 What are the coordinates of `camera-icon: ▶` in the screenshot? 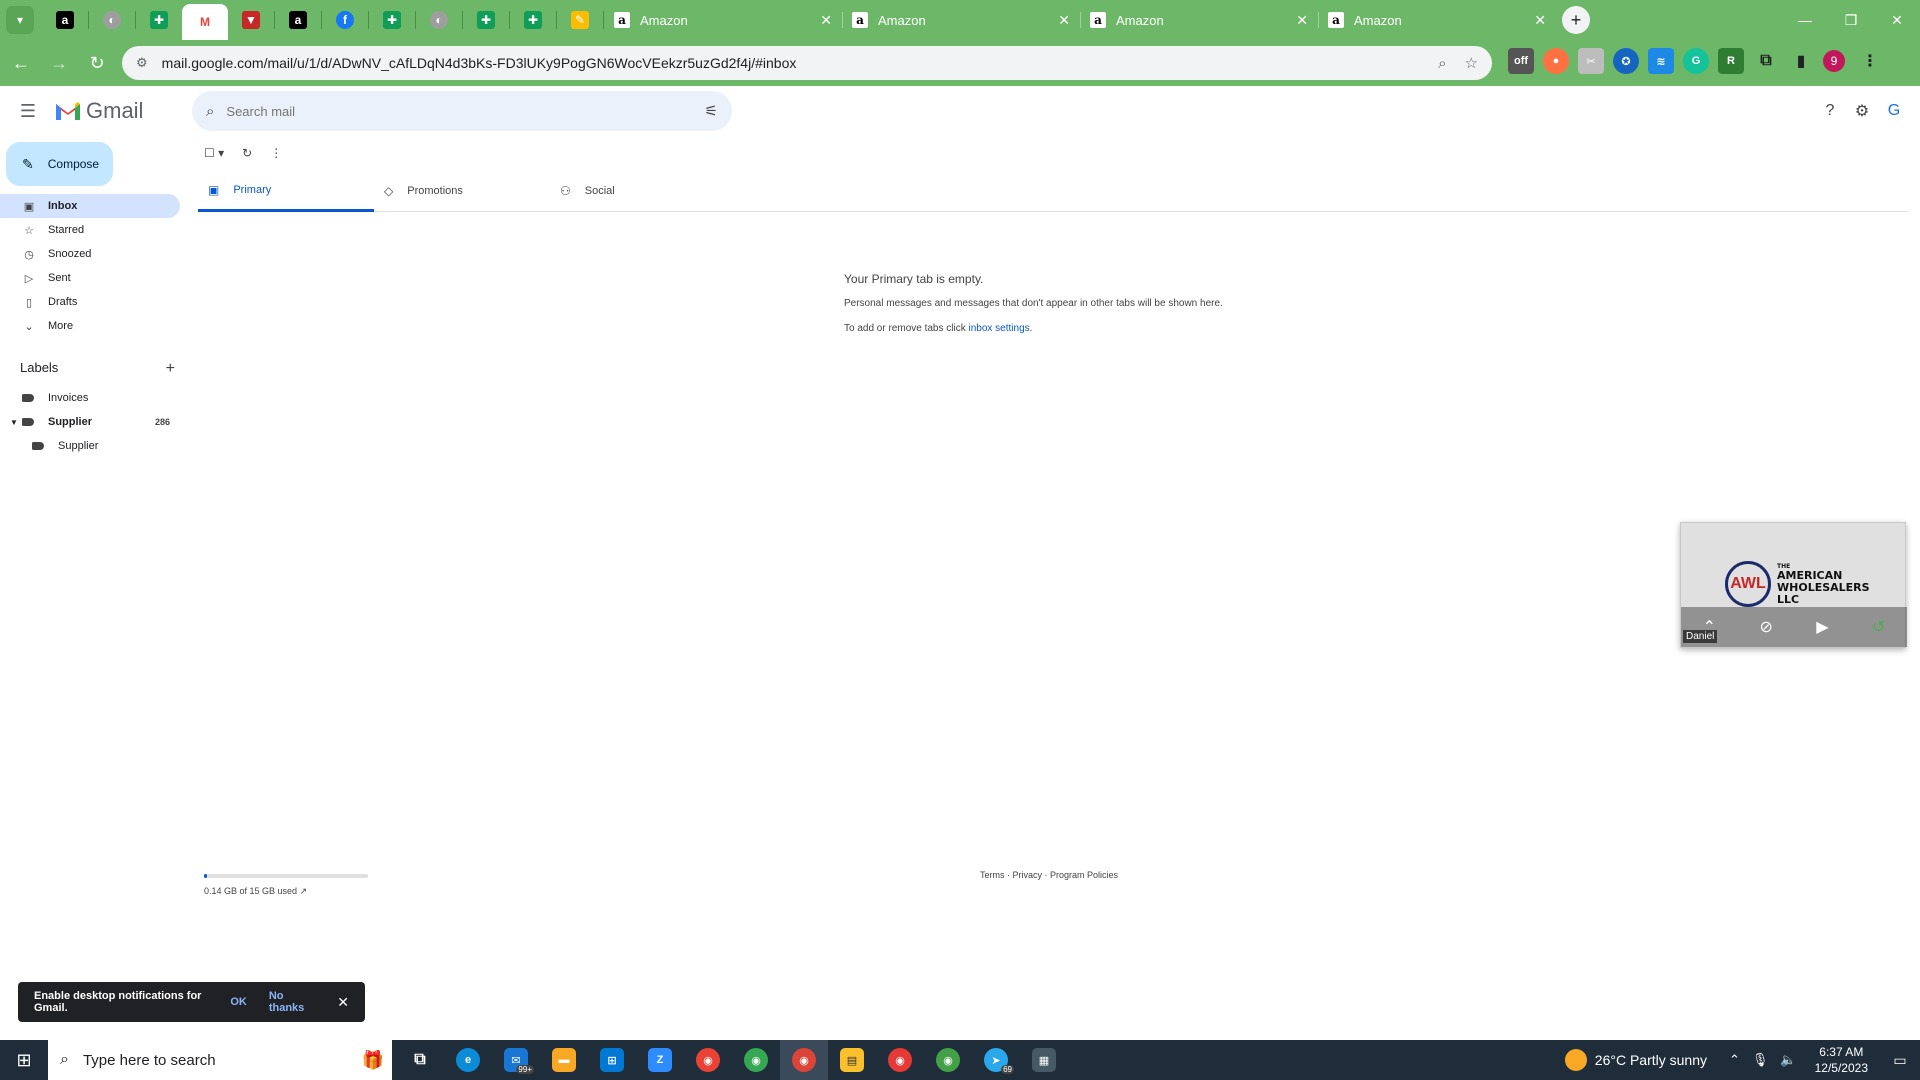 It's located at (1822, 627).